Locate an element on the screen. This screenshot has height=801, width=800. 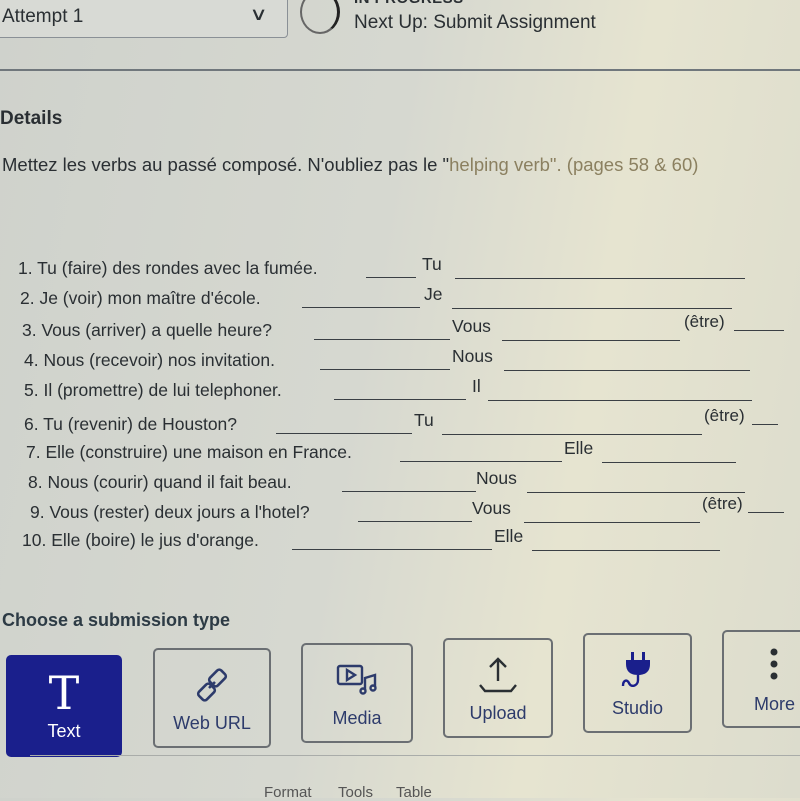
header-divider is located at coordinates (400, 70).